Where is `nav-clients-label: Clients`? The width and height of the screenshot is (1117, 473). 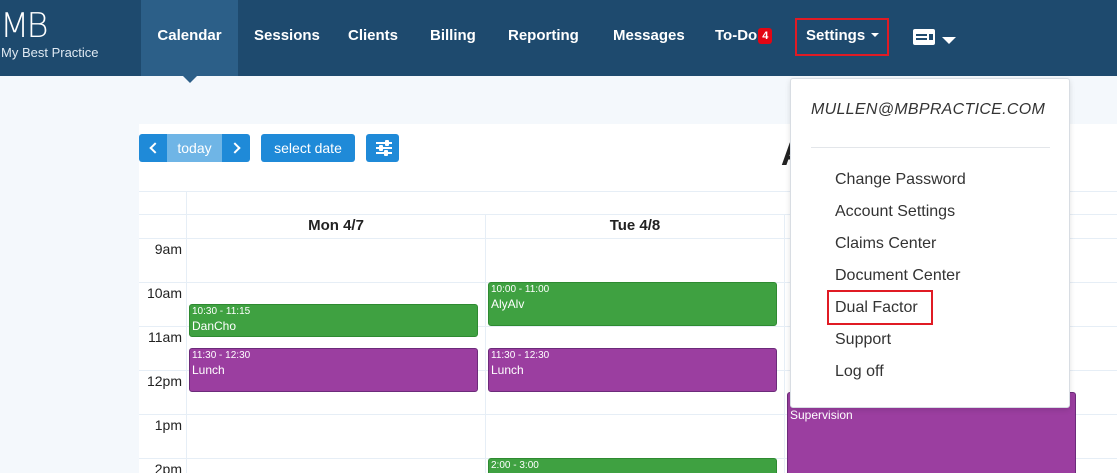 nav-clients-label: Clients is located at coordinates (373, 35).